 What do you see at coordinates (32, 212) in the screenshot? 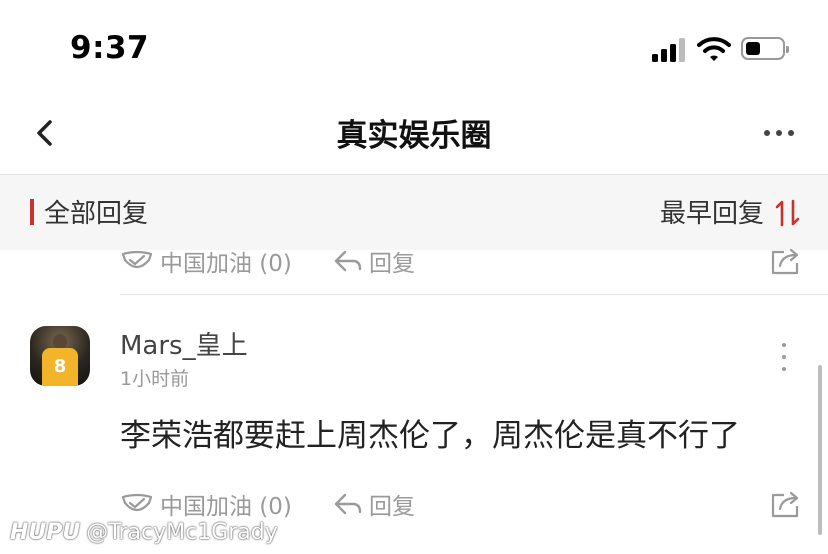
I see `filter-accent-mark` at bounding box center [32, 212].